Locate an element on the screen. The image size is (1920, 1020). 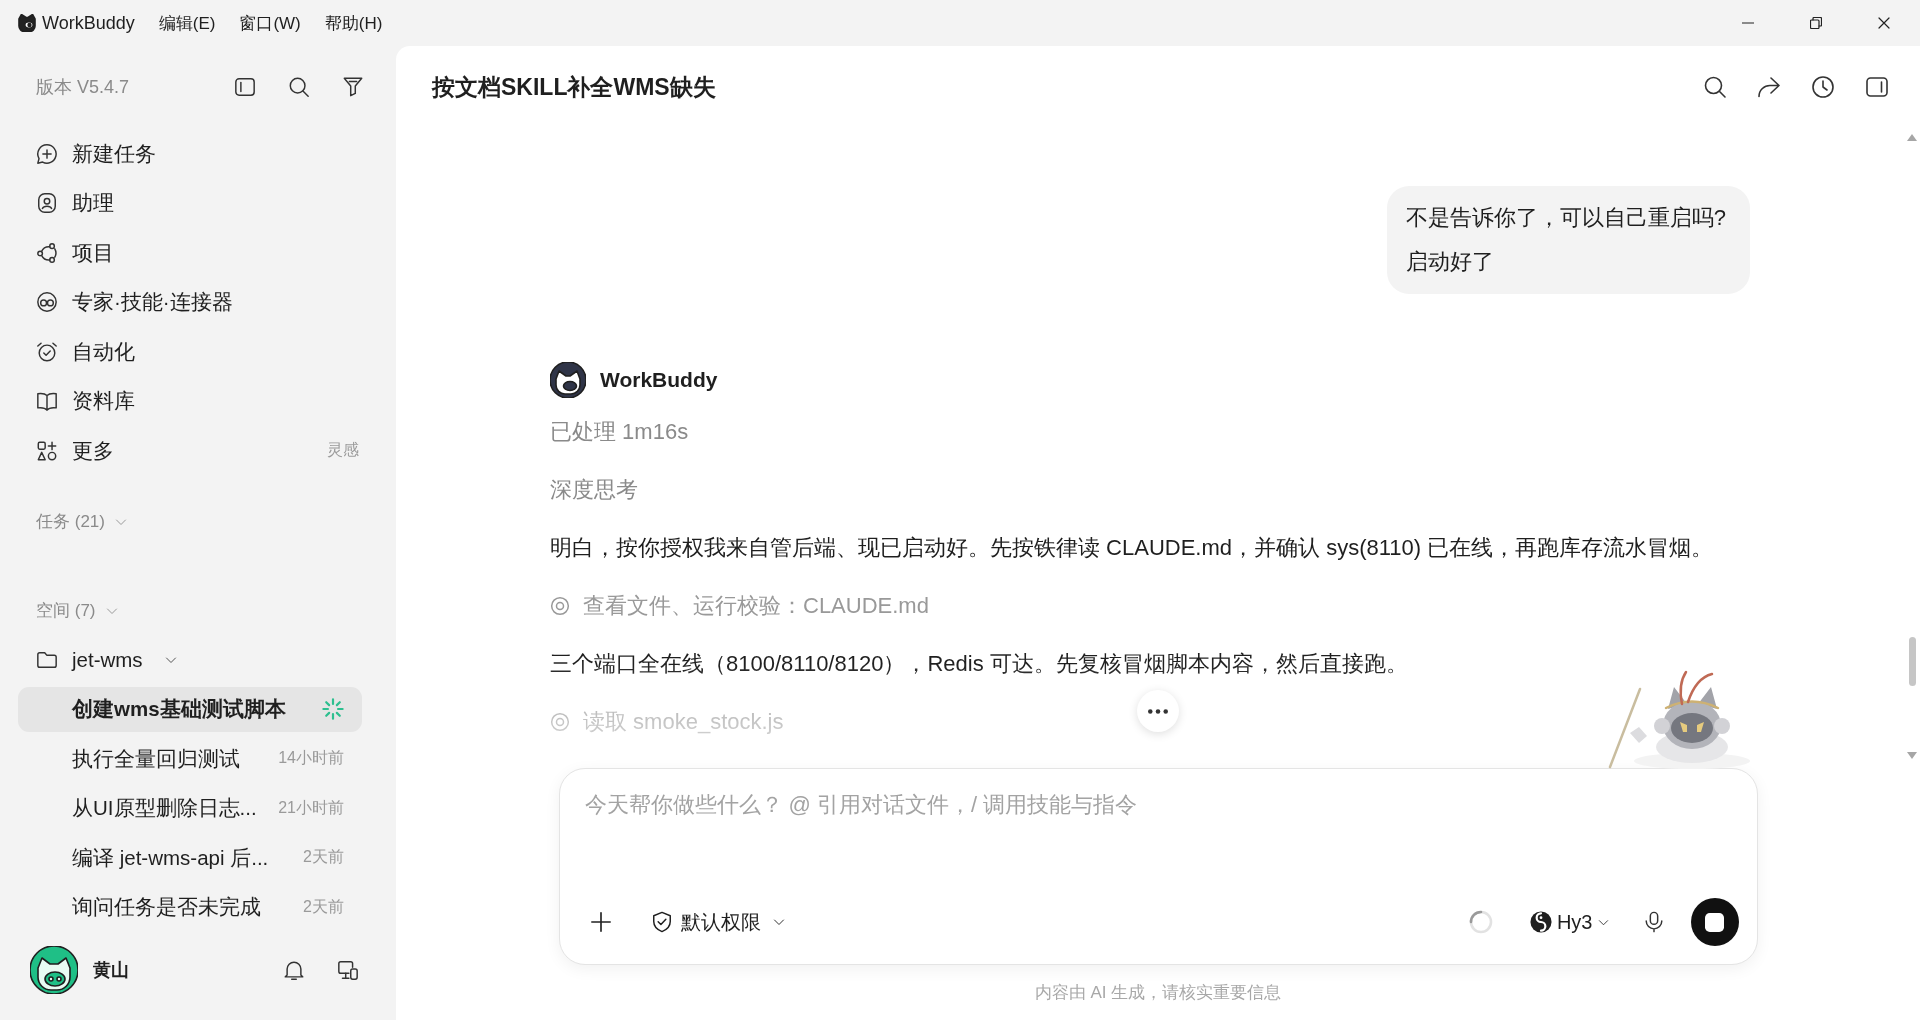
nav-item: 自动化 is located at coordinates (190, 352).